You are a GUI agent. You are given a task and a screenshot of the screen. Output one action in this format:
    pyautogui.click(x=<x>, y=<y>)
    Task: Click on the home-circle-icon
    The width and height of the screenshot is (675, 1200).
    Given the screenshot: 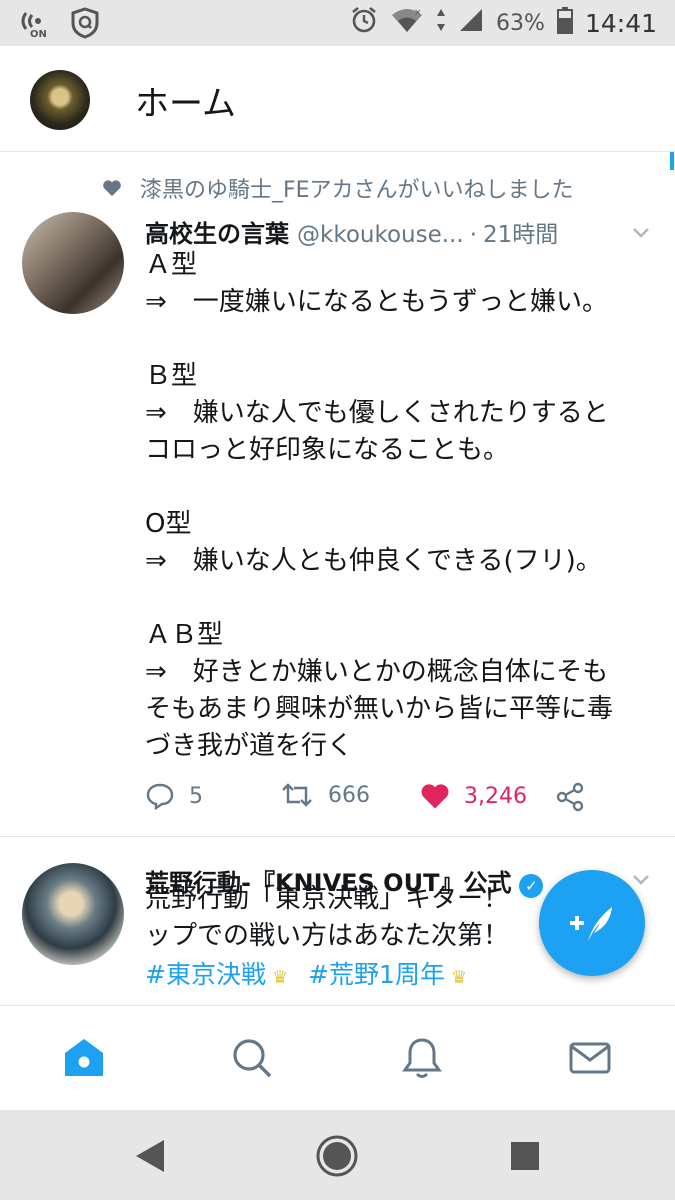 What is the action you would take?
    pyautogui.click(x=337, y=1156)
    